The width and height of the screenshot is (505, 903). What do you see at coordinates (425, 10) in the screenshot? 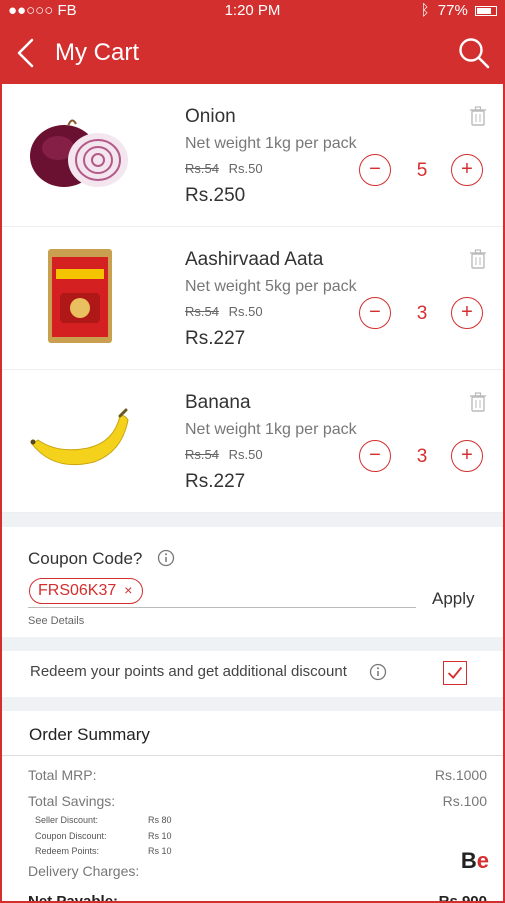
I see `bluetooth-icon: ᛒ` at bounding box center [425, 10].